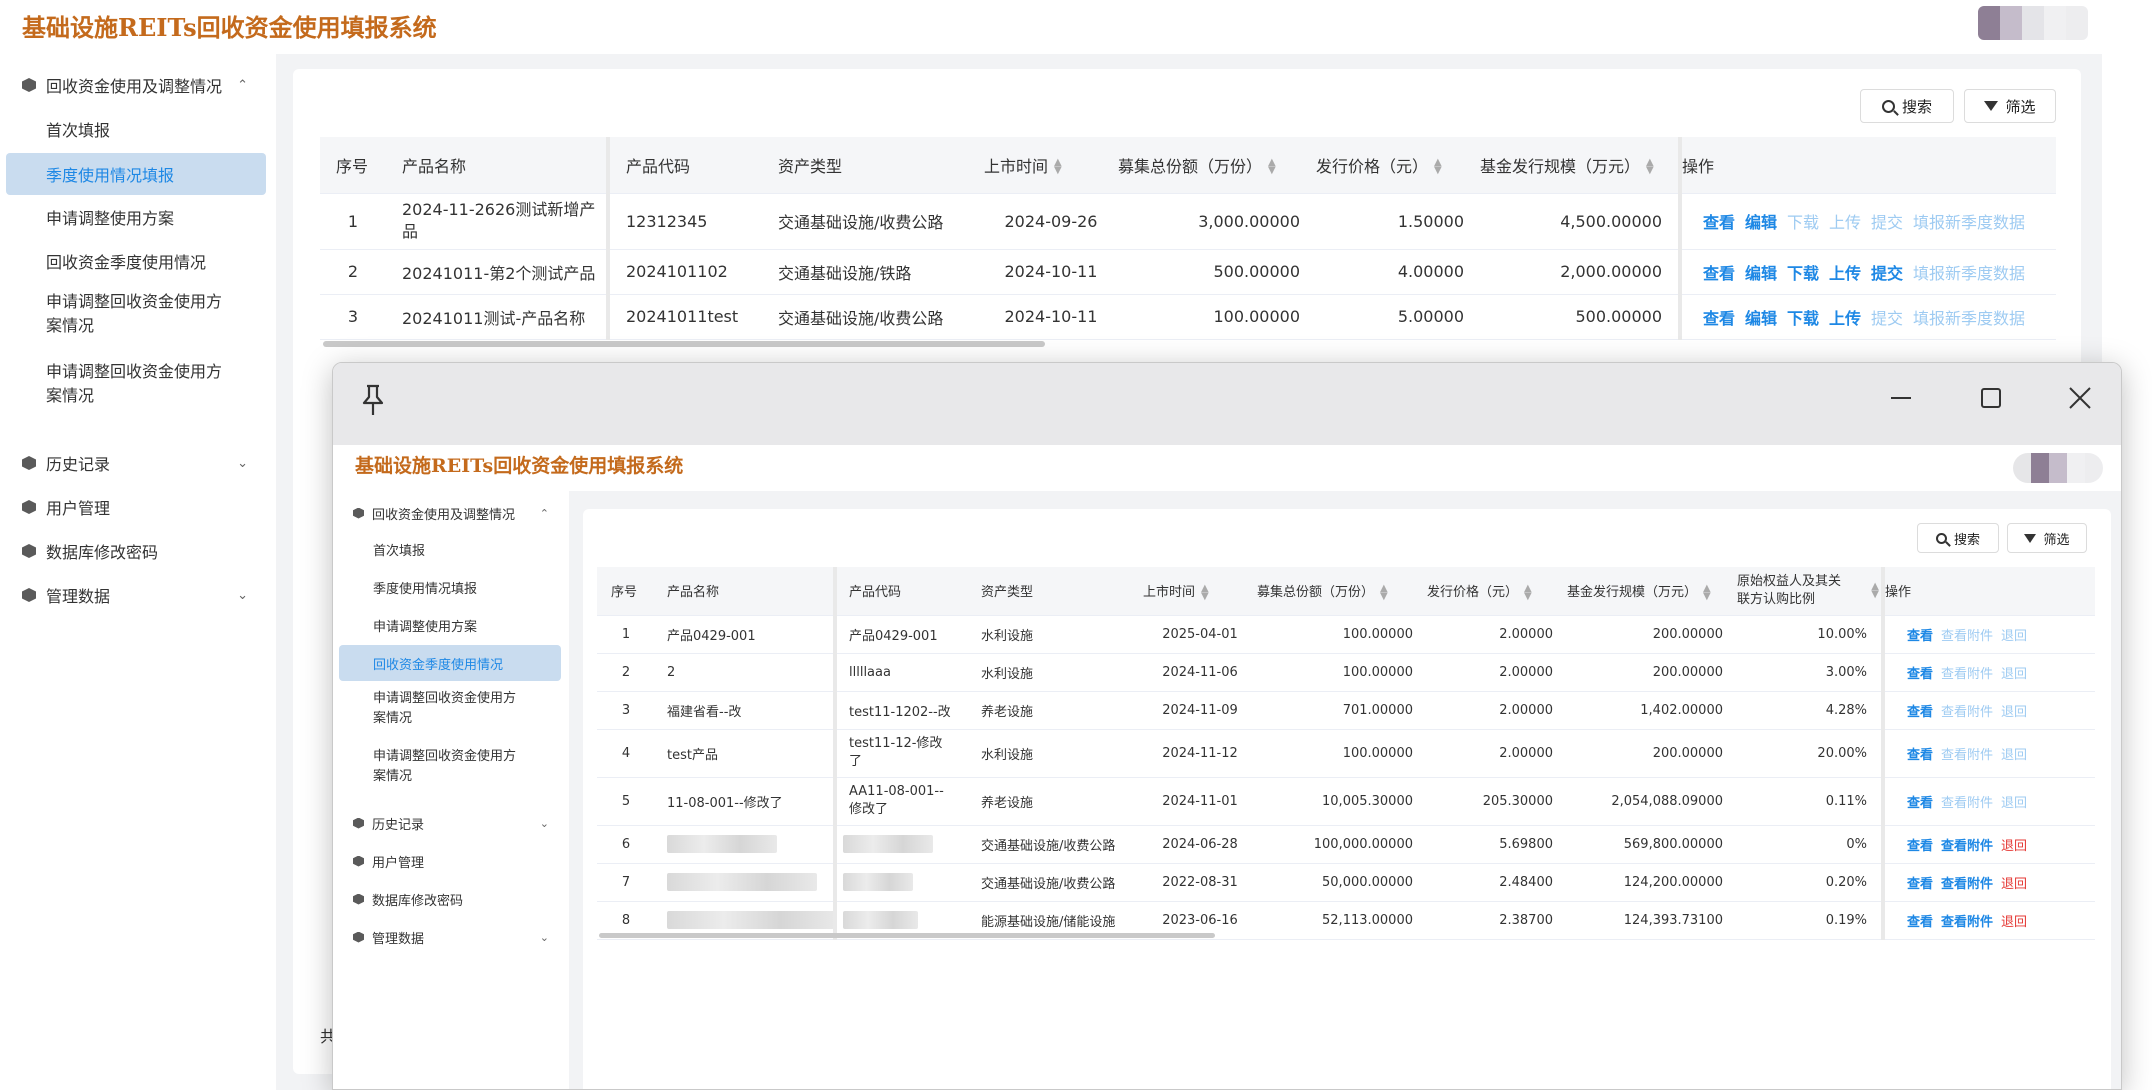 The height and width of the screenshot is (1090, 2152). Describe the element at coordinates (1901, 401) in the screenshot. I see `minimize-icon` at that location.